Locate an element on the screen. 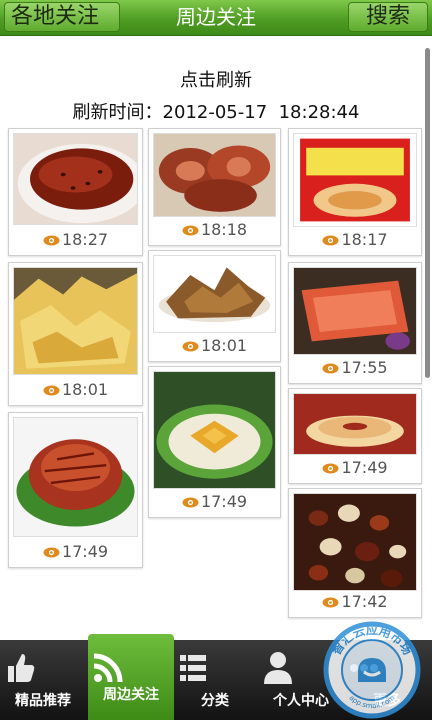 This screenshot has width=432, height=720. person-icon is located at coordinates (278, 668).